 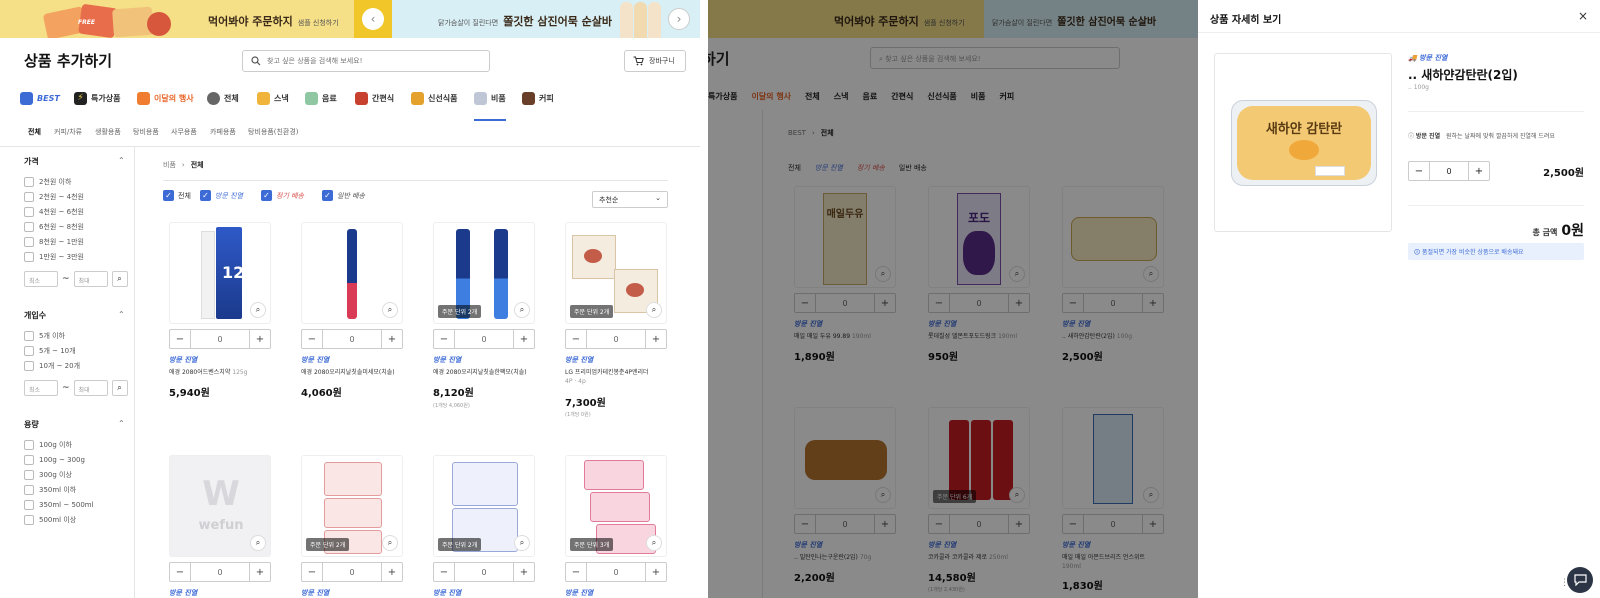 I want to click on subcat-tab-coffee-tea: 커피/차류, so click(x=68, y=132).